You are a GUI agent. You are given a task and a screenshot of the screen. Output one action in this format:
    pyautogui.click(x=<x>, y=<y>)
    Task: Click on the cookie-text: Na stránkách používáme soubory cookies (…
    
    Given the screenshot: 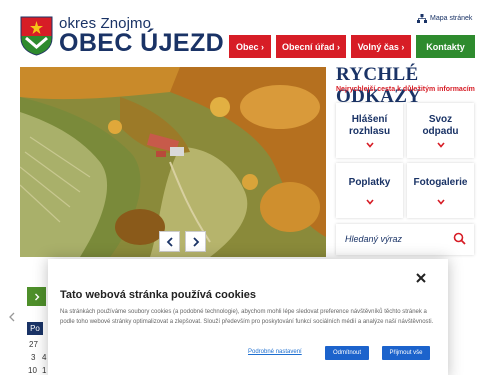 What is the action you would take?
    pyautogui.click(x=247, y=317)
    